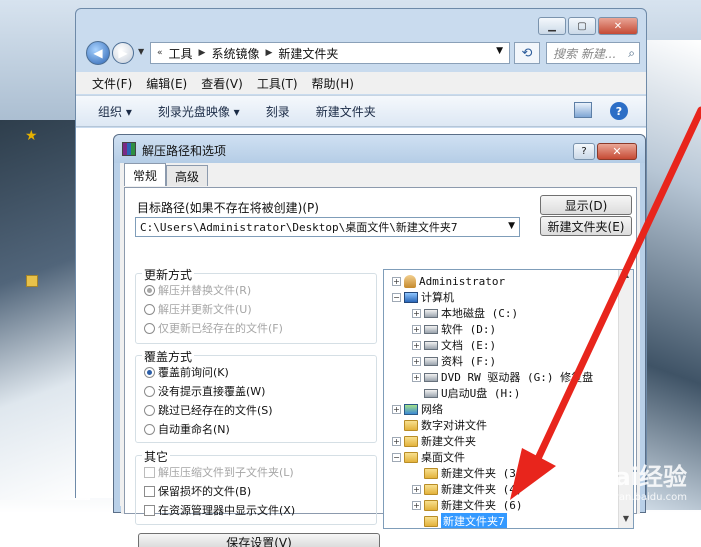 The image size is (701, 547). What do you see at coordinates (465, 520) in the screenshot?
I see `tree-item-selected-folder: 新建文件夹7` at bounding box center [465, 520].